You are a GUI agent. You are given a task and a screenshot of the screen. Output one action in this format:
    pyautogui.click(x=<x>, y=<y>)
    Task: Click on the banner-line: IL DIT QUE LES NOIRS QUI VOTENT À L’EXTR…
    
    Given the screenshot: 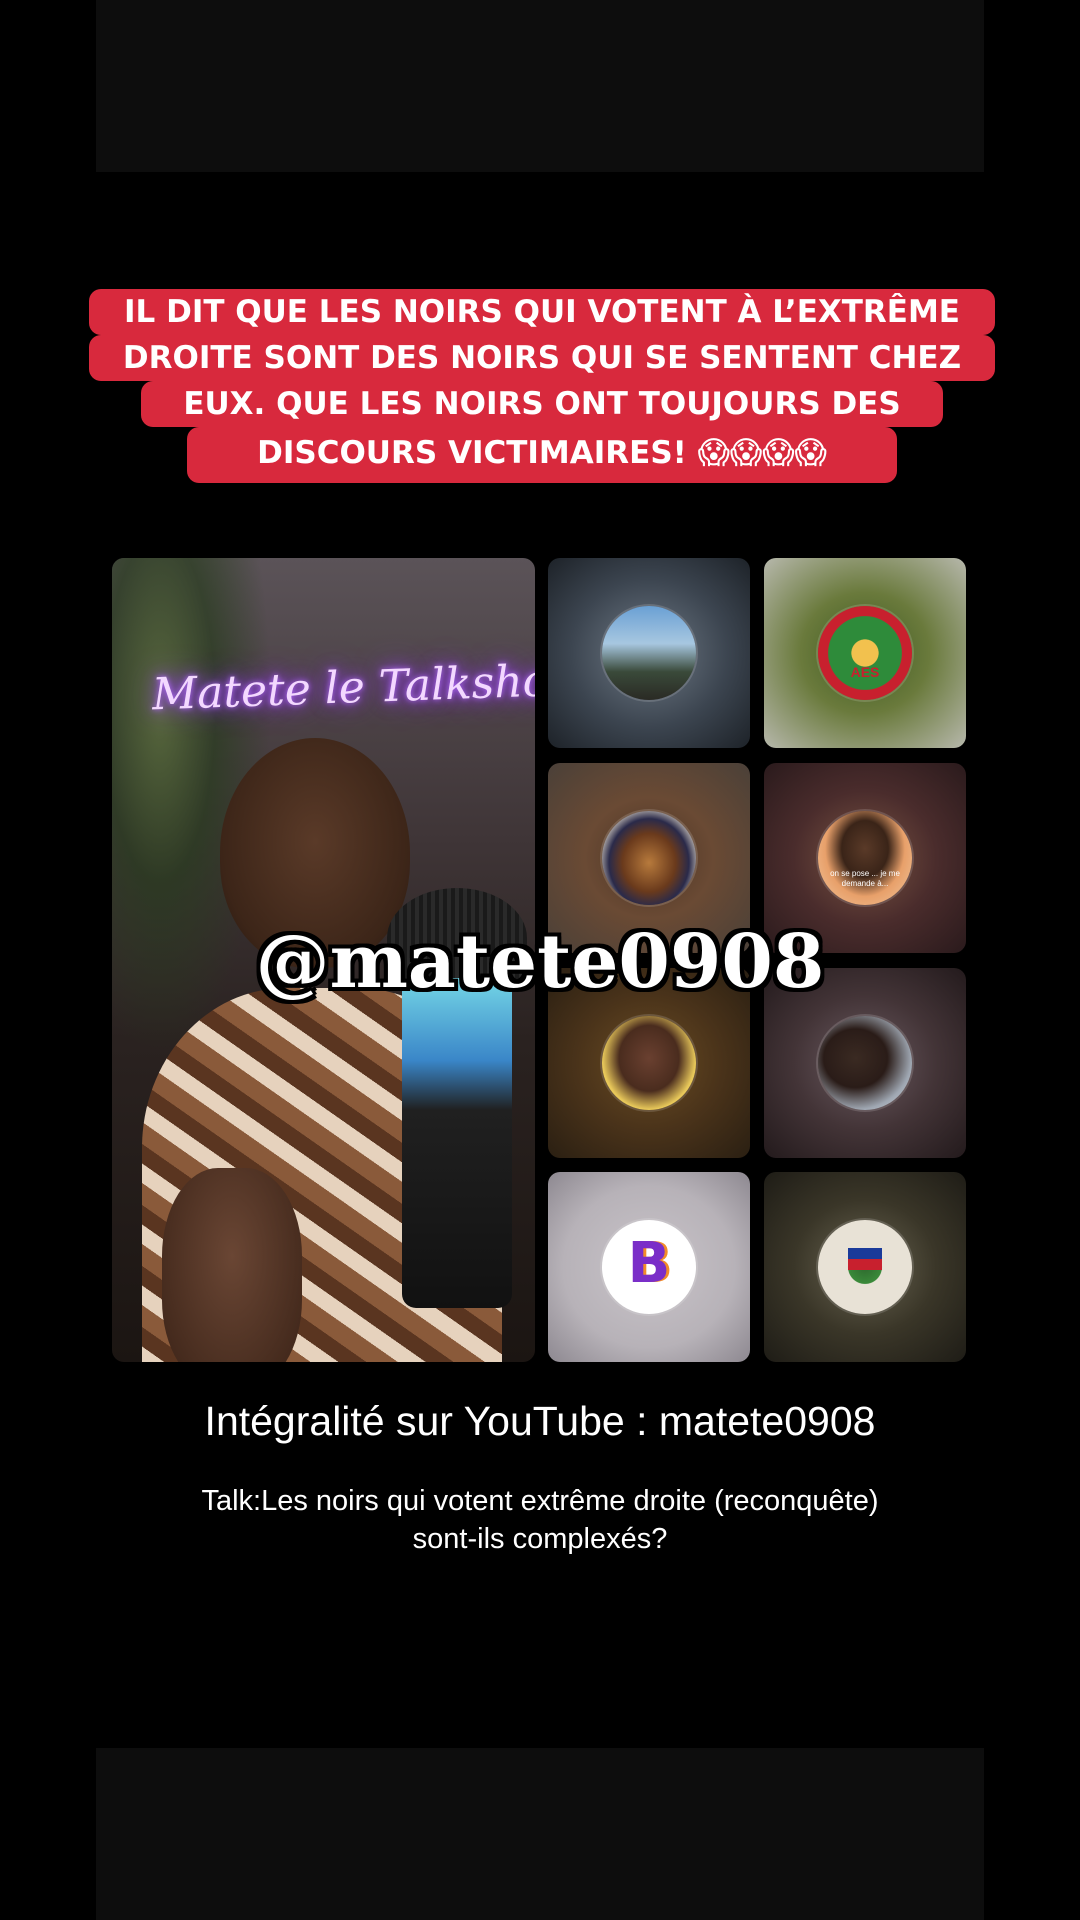 What is the action you would take?
    pyautogui.click(x=542, y=312)
    